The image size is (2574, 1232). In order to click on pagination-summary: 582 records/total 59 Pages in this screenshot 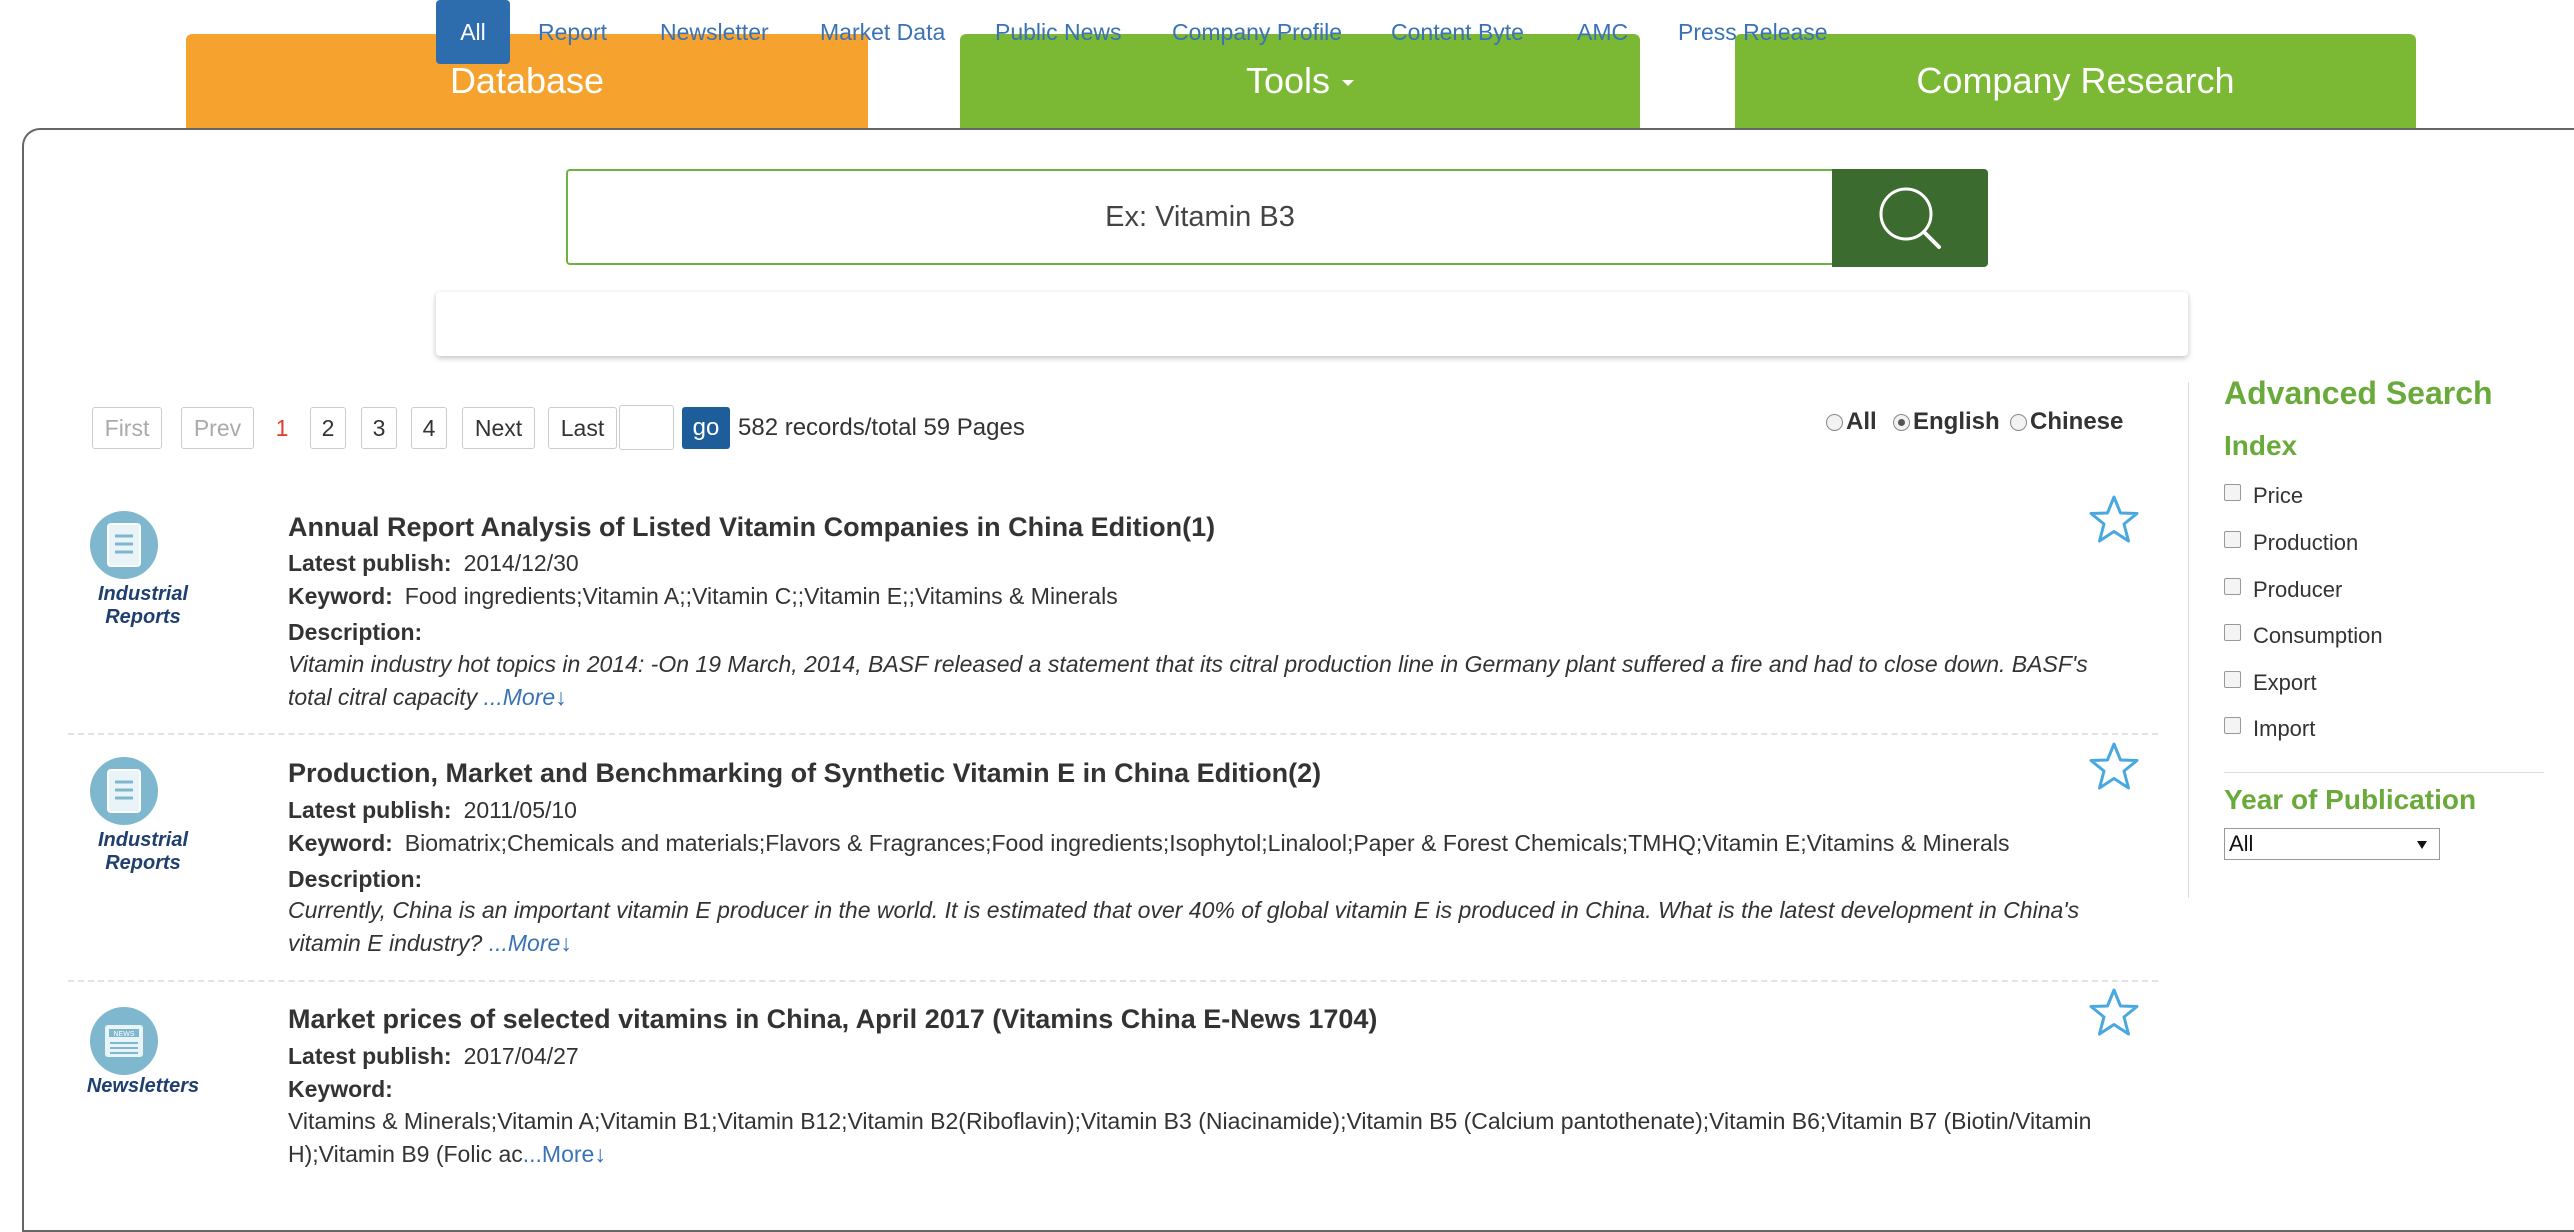, I will do `click(881, 427)`.